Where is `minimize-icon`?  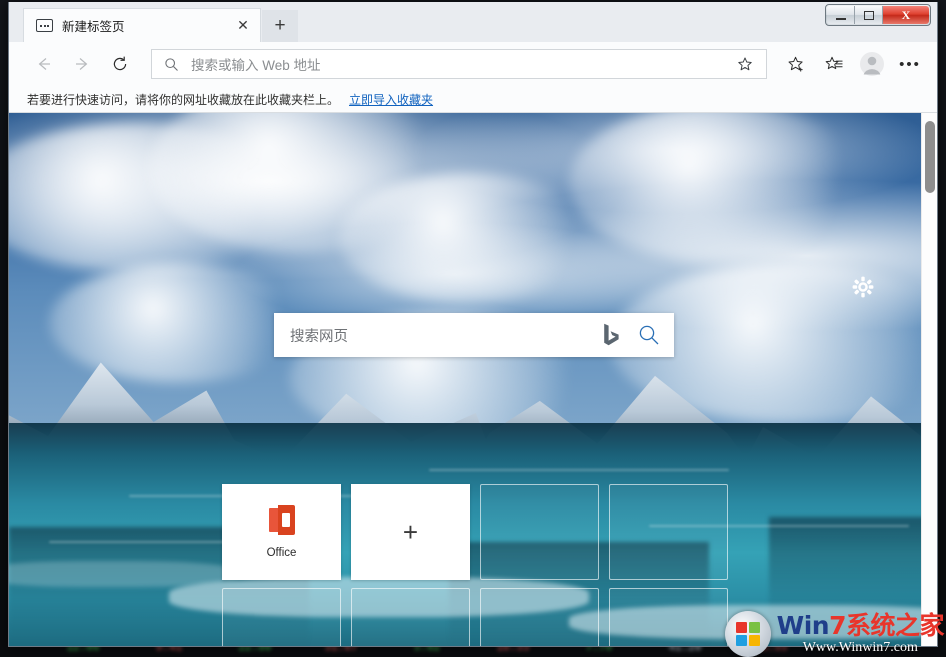
minimize-icon is located at coordinates (840, 18).